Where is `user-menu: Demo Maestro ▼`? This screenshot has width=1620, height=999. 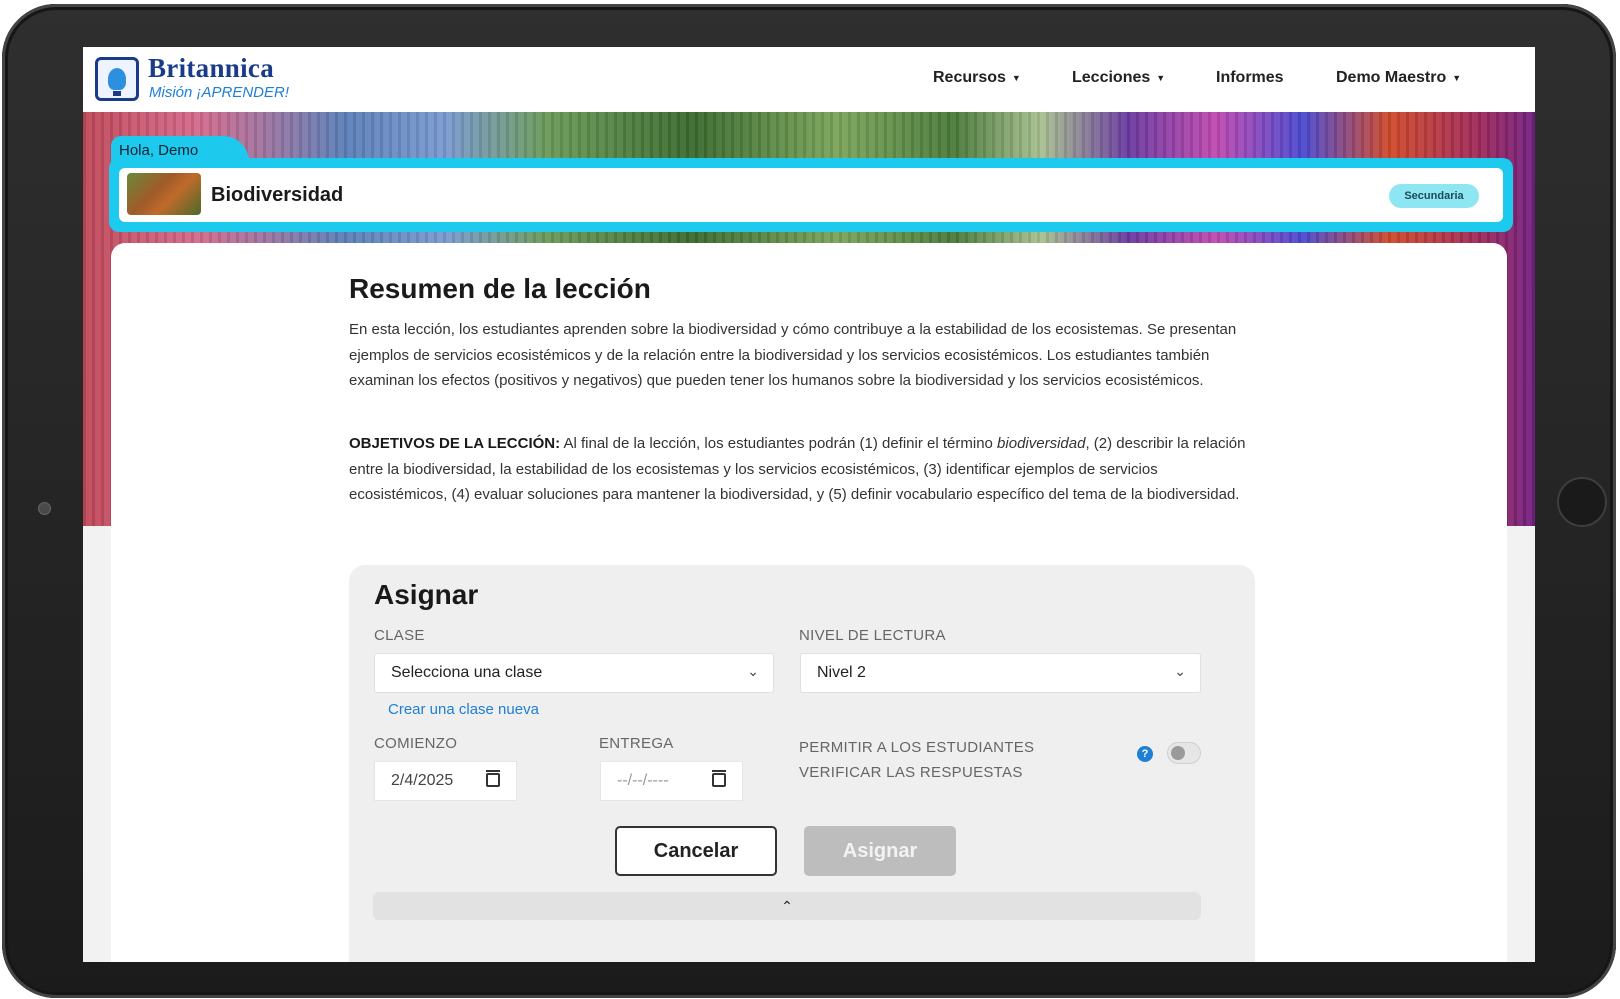 user-menu: Demo Maestro ▼ is located at coordinates (1398, 78).